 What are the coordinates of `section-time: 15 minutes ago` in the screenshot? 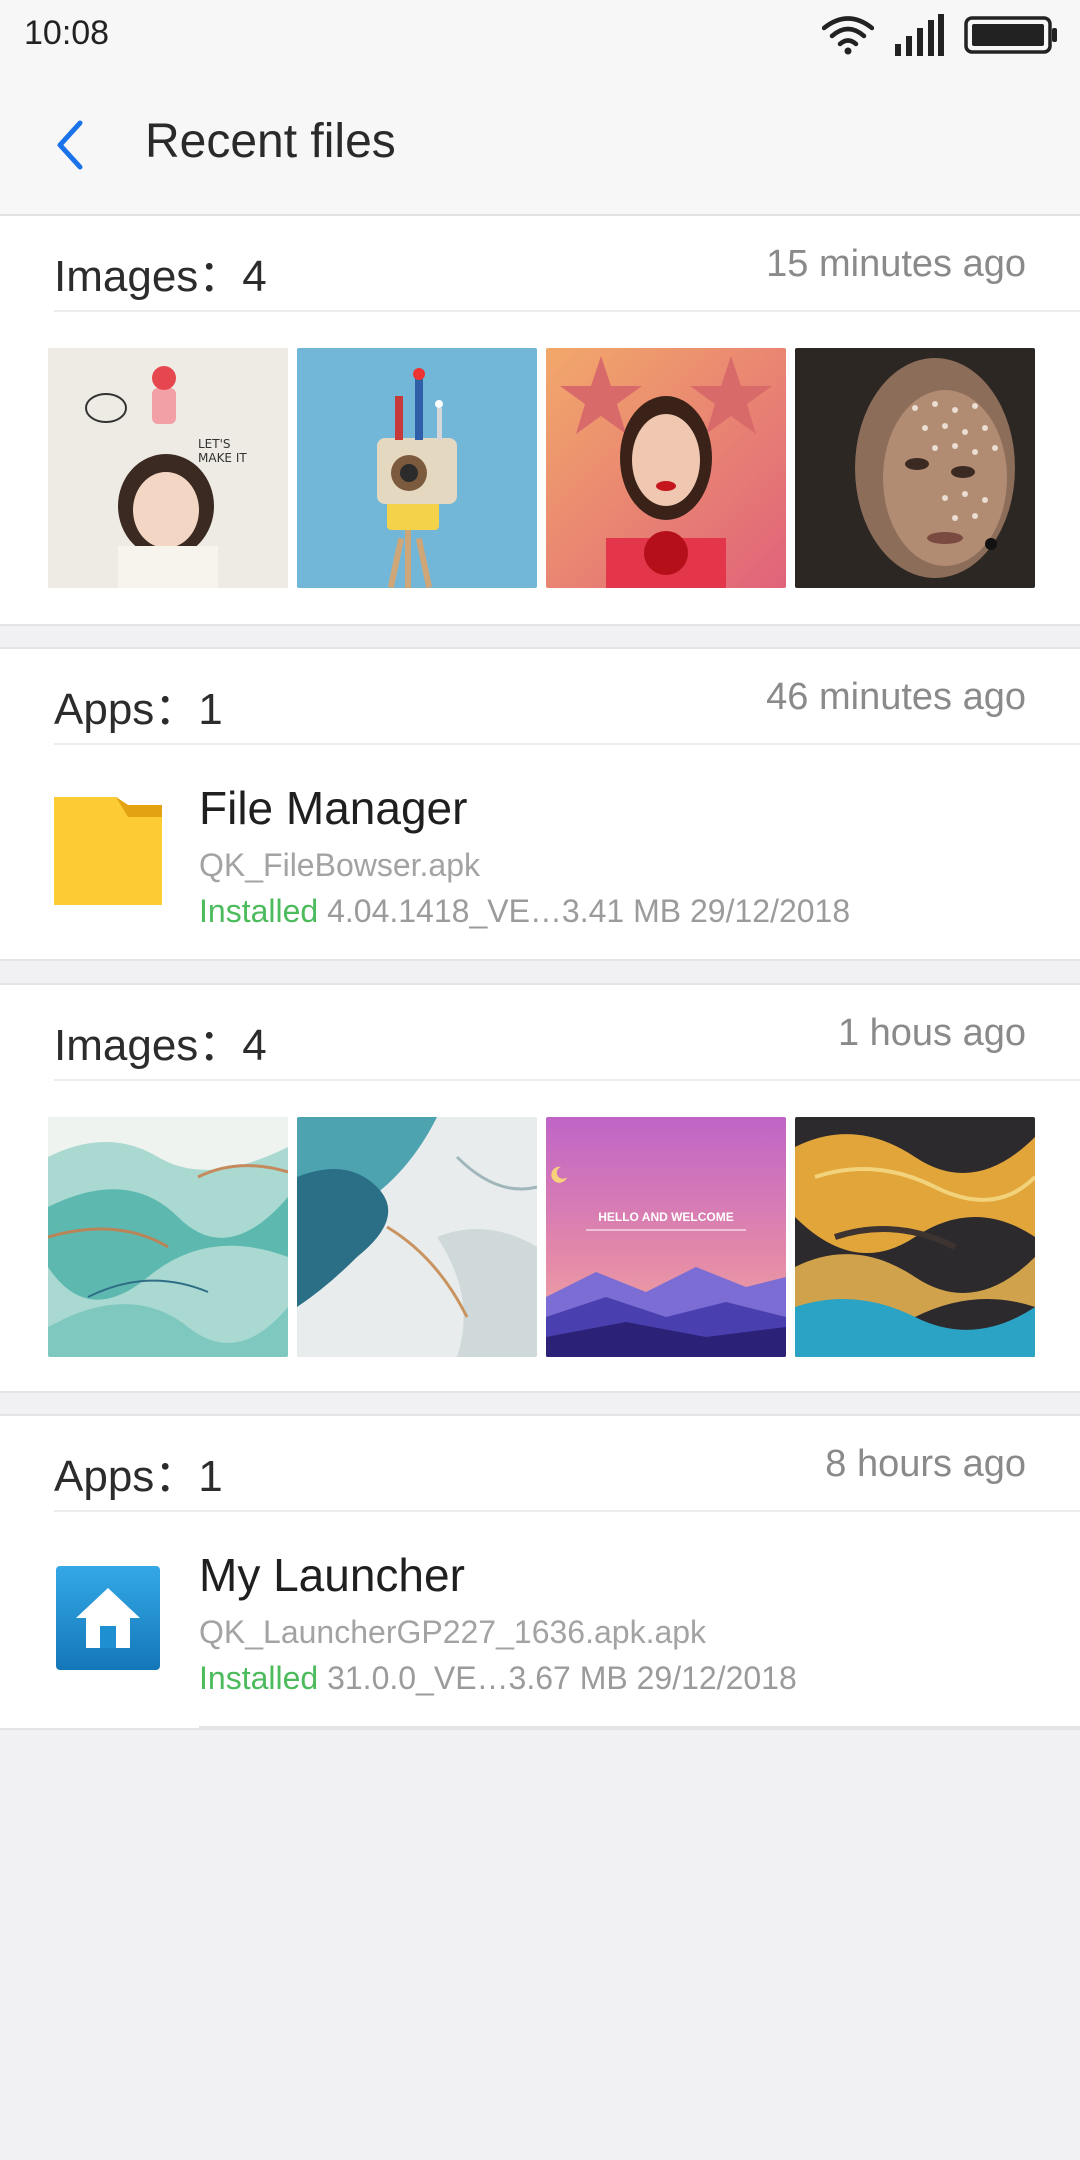 It's located at (896, 264).